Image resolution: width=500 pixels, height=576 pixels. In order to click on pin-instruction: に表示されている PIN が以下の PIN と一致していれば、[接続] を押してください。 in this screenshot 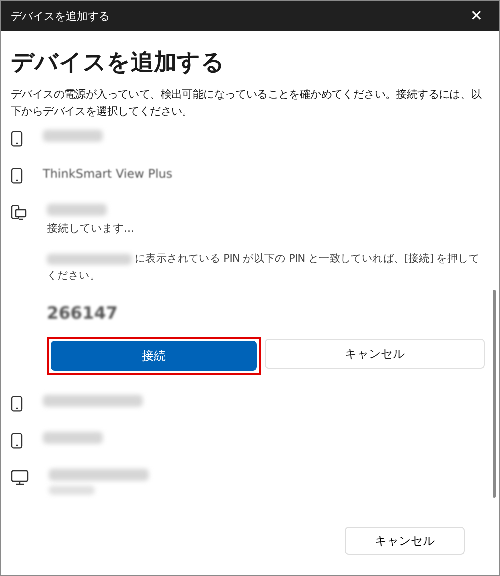, I will do `click(263, 268)`.